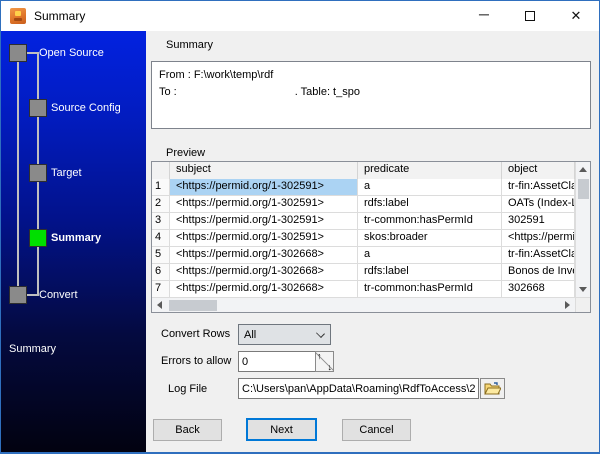 The image size is (600, 454). I want to click on browse-log-button, so click(492, 388).